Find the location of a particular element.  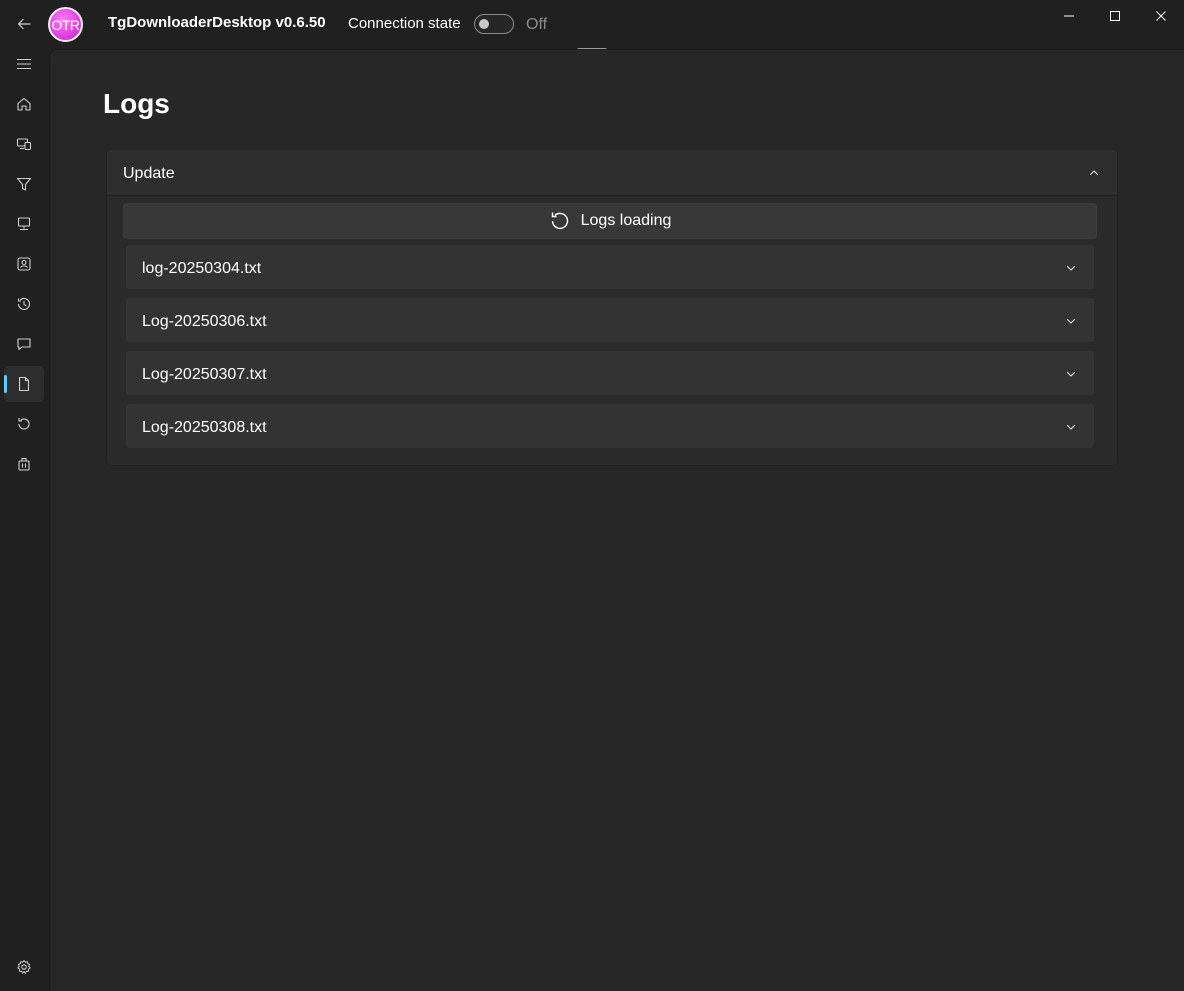

contact-card-icon is located at coordinates (24, 264).